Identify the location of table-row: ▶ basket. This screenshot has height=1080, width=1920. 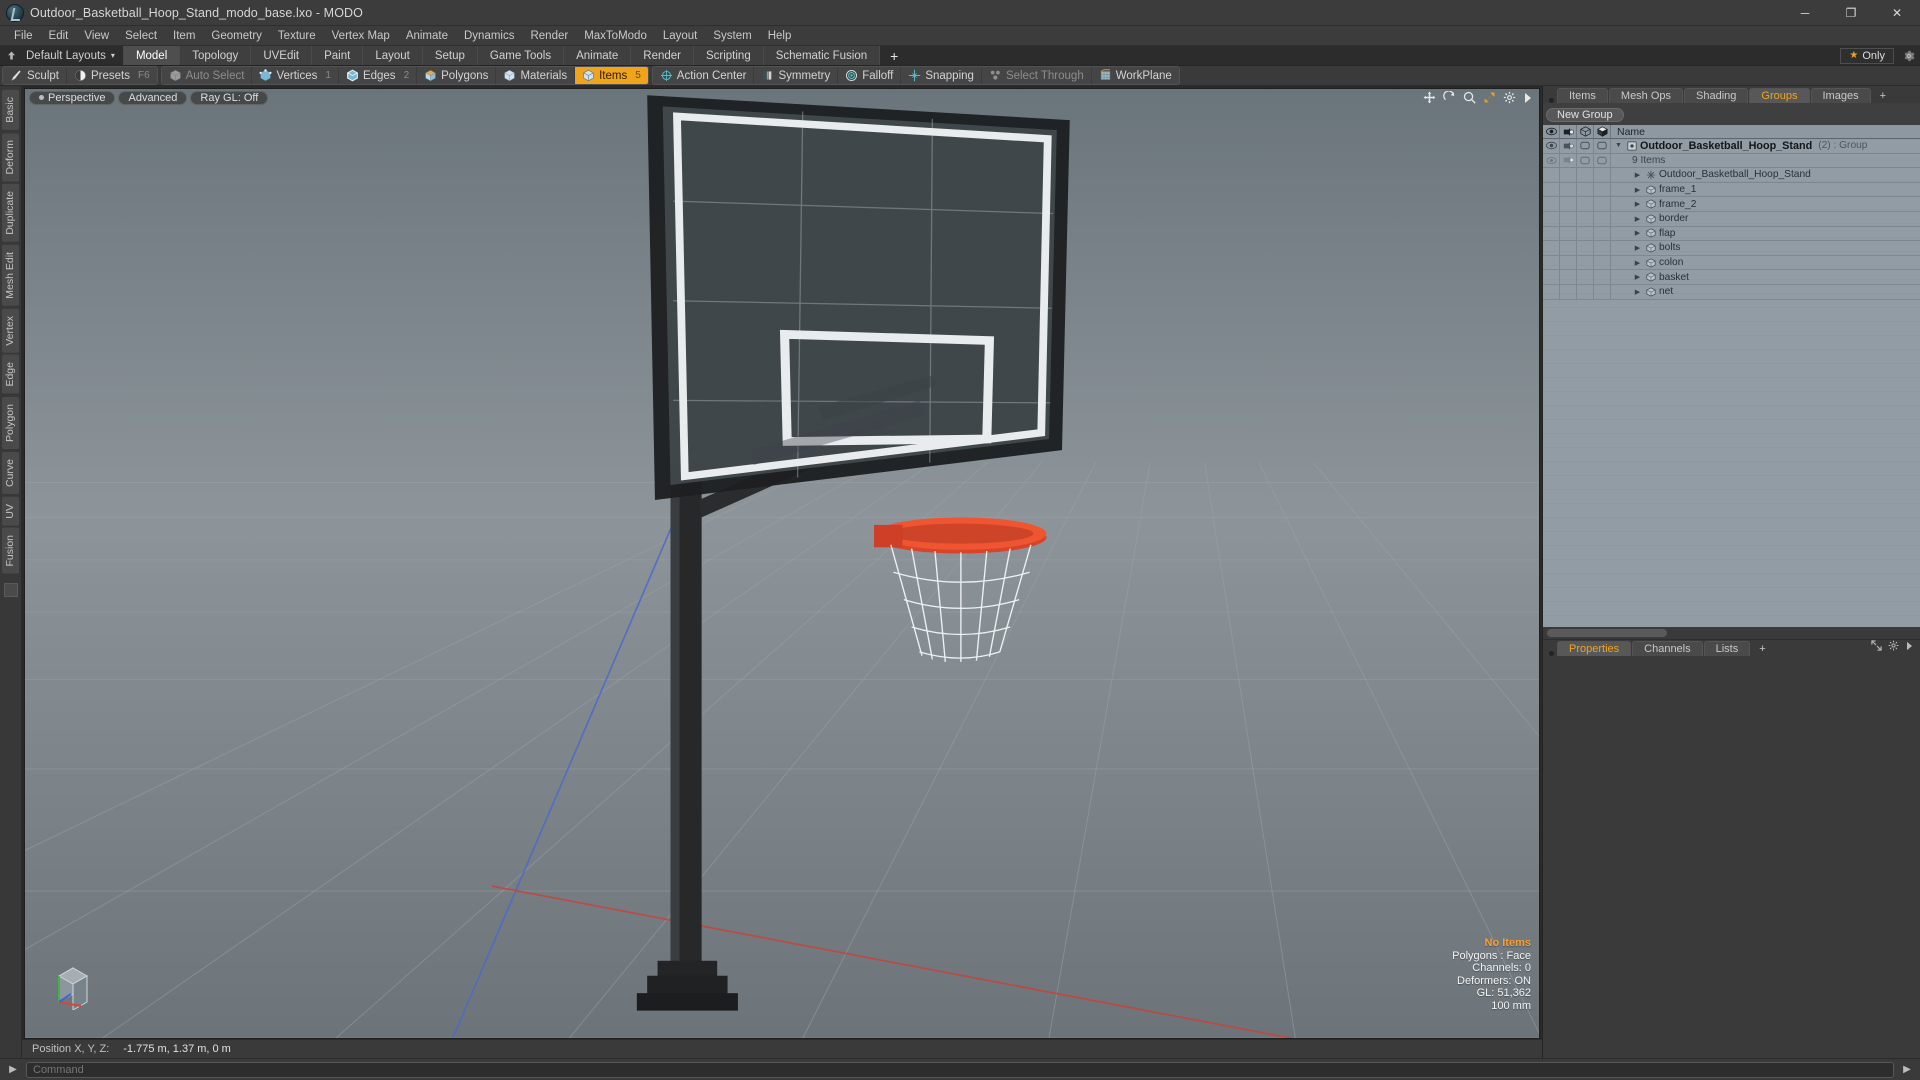
(1731, 277).